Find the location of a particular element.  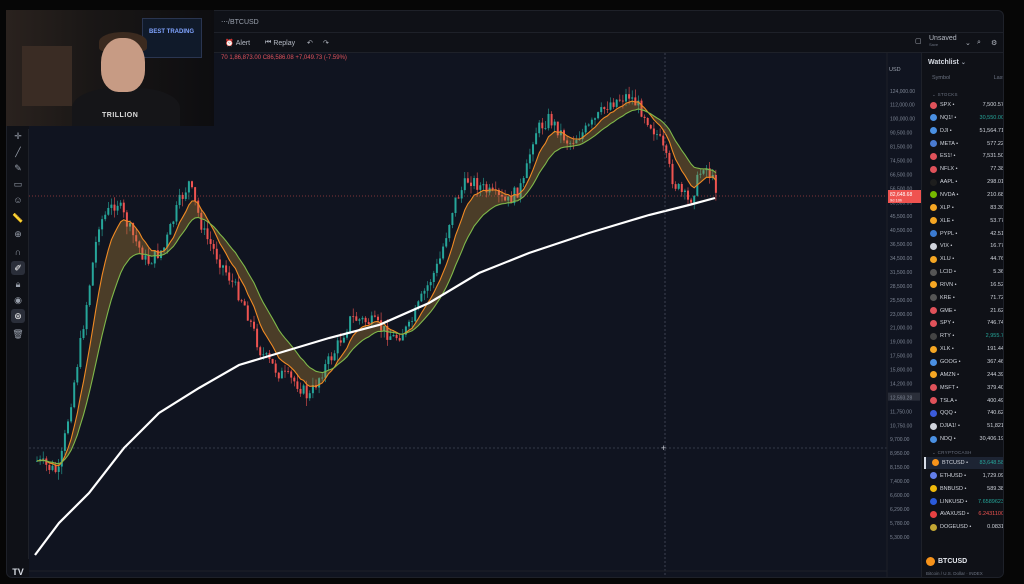

watchlist-row: AVAXUSD • 6.2431100 is located at coordinates (963, 514).